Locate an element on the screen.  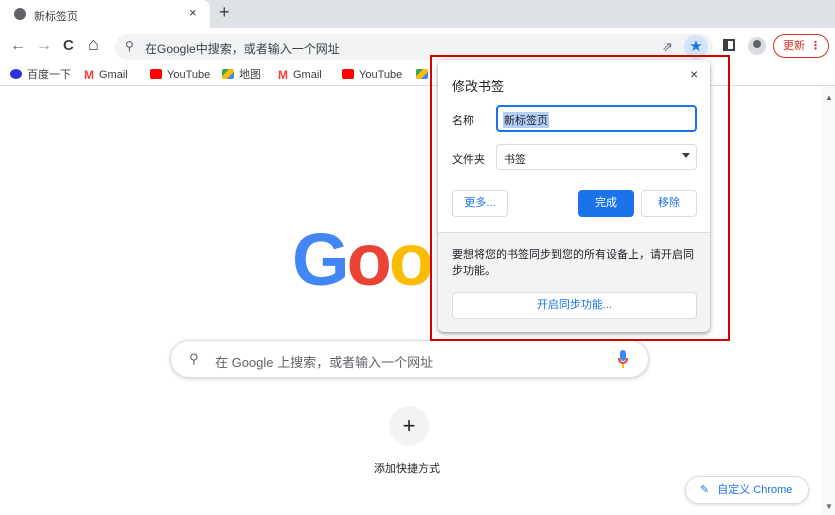
bookmark-youtube: YouTube is located at coordinates (180, 75).